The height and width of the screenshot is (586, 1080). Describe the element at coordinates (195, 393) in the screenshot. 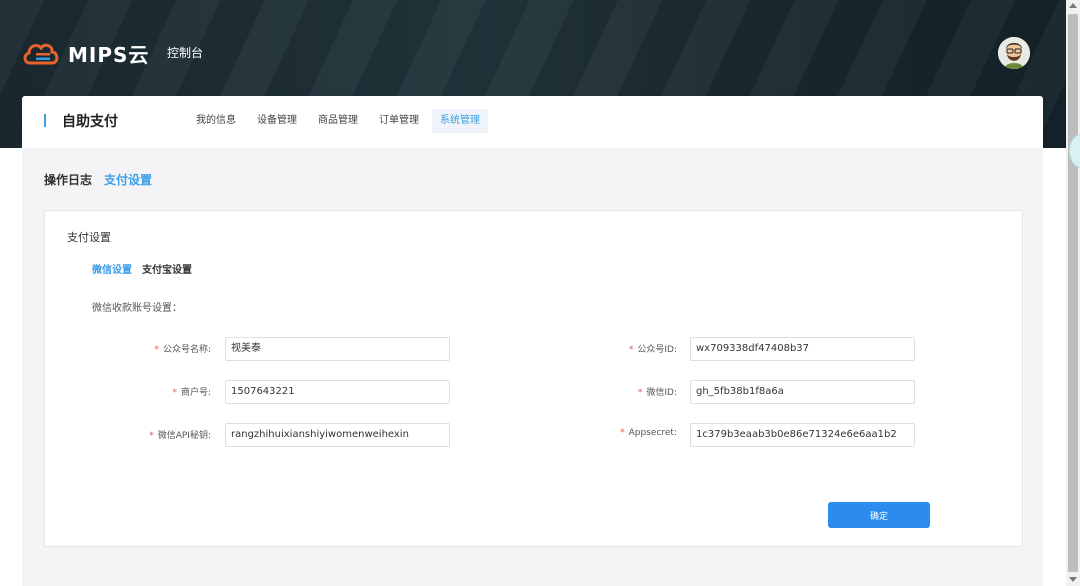

I see `merchant-no-label-text: 商户号:` at that location.